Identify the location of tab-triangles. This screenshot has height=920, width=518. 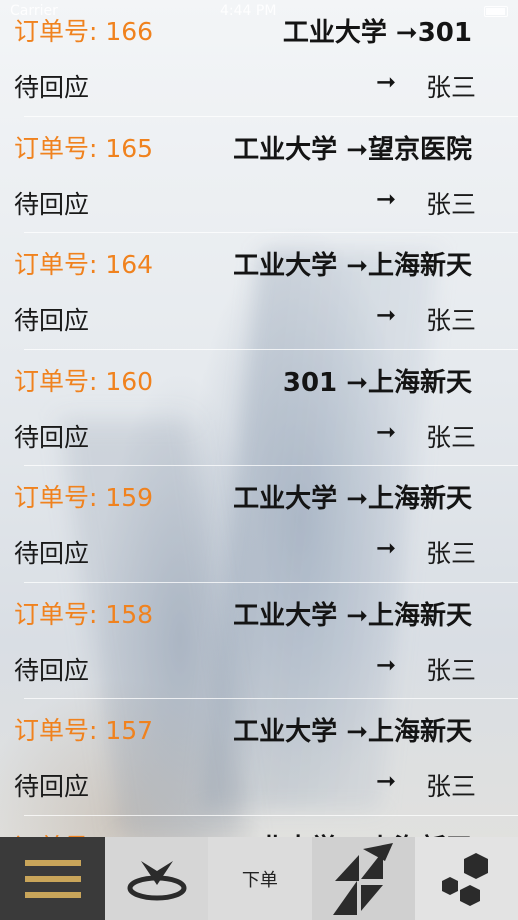
(363, 878).